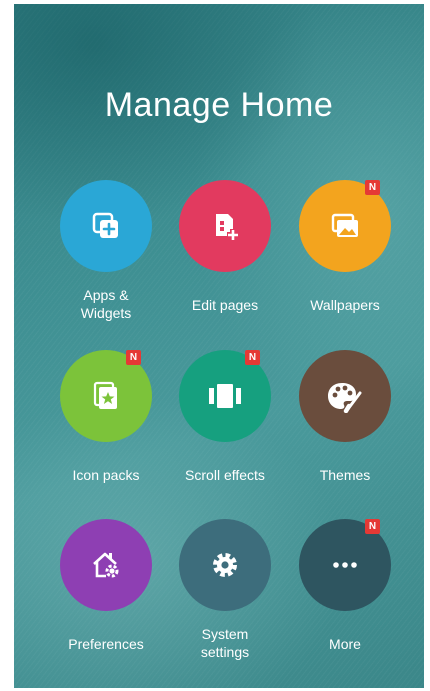 This screenshot has width=430, height=691. Describe the element at coordinates (345, 565) in the screenshot. I see `more-dots-icon` at that location.